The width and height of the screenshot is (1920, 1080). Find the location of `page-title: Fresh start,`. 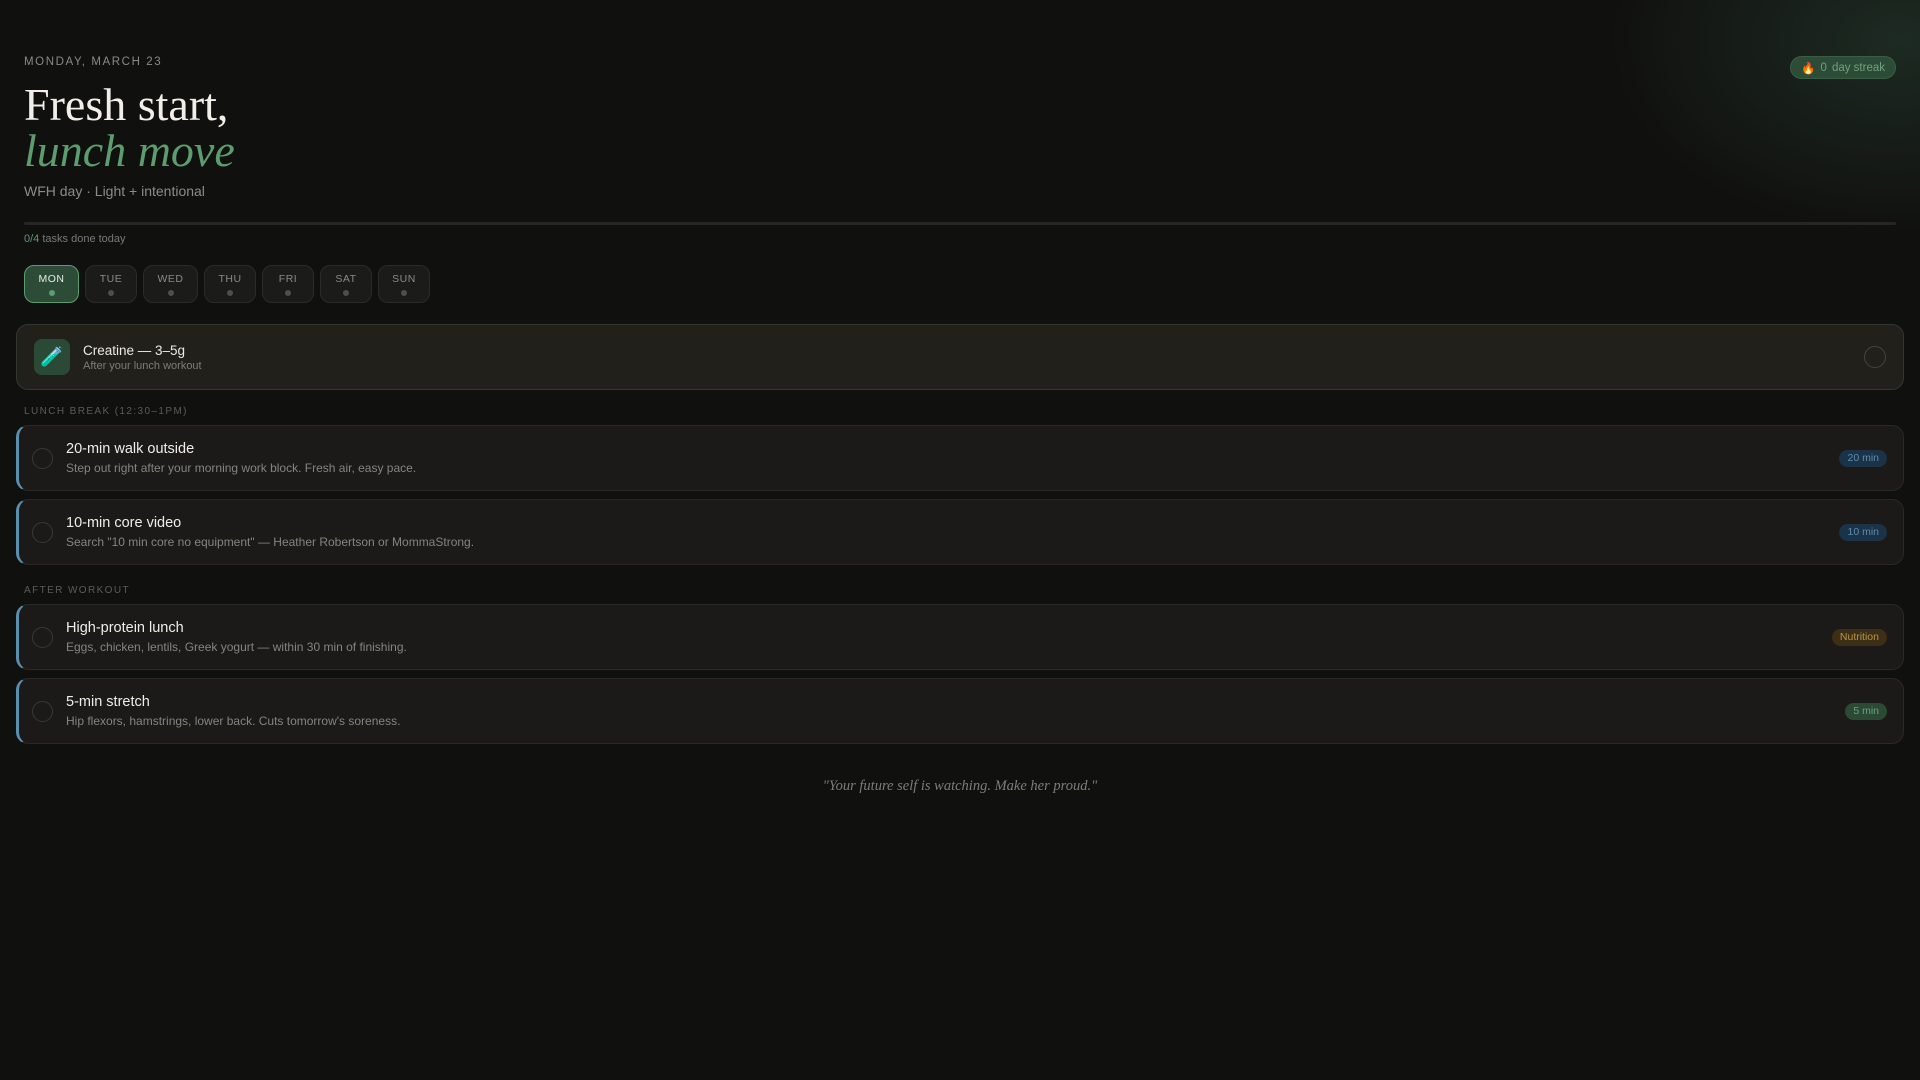

page-title: Fresh start, is located at coordinates (126, 104).